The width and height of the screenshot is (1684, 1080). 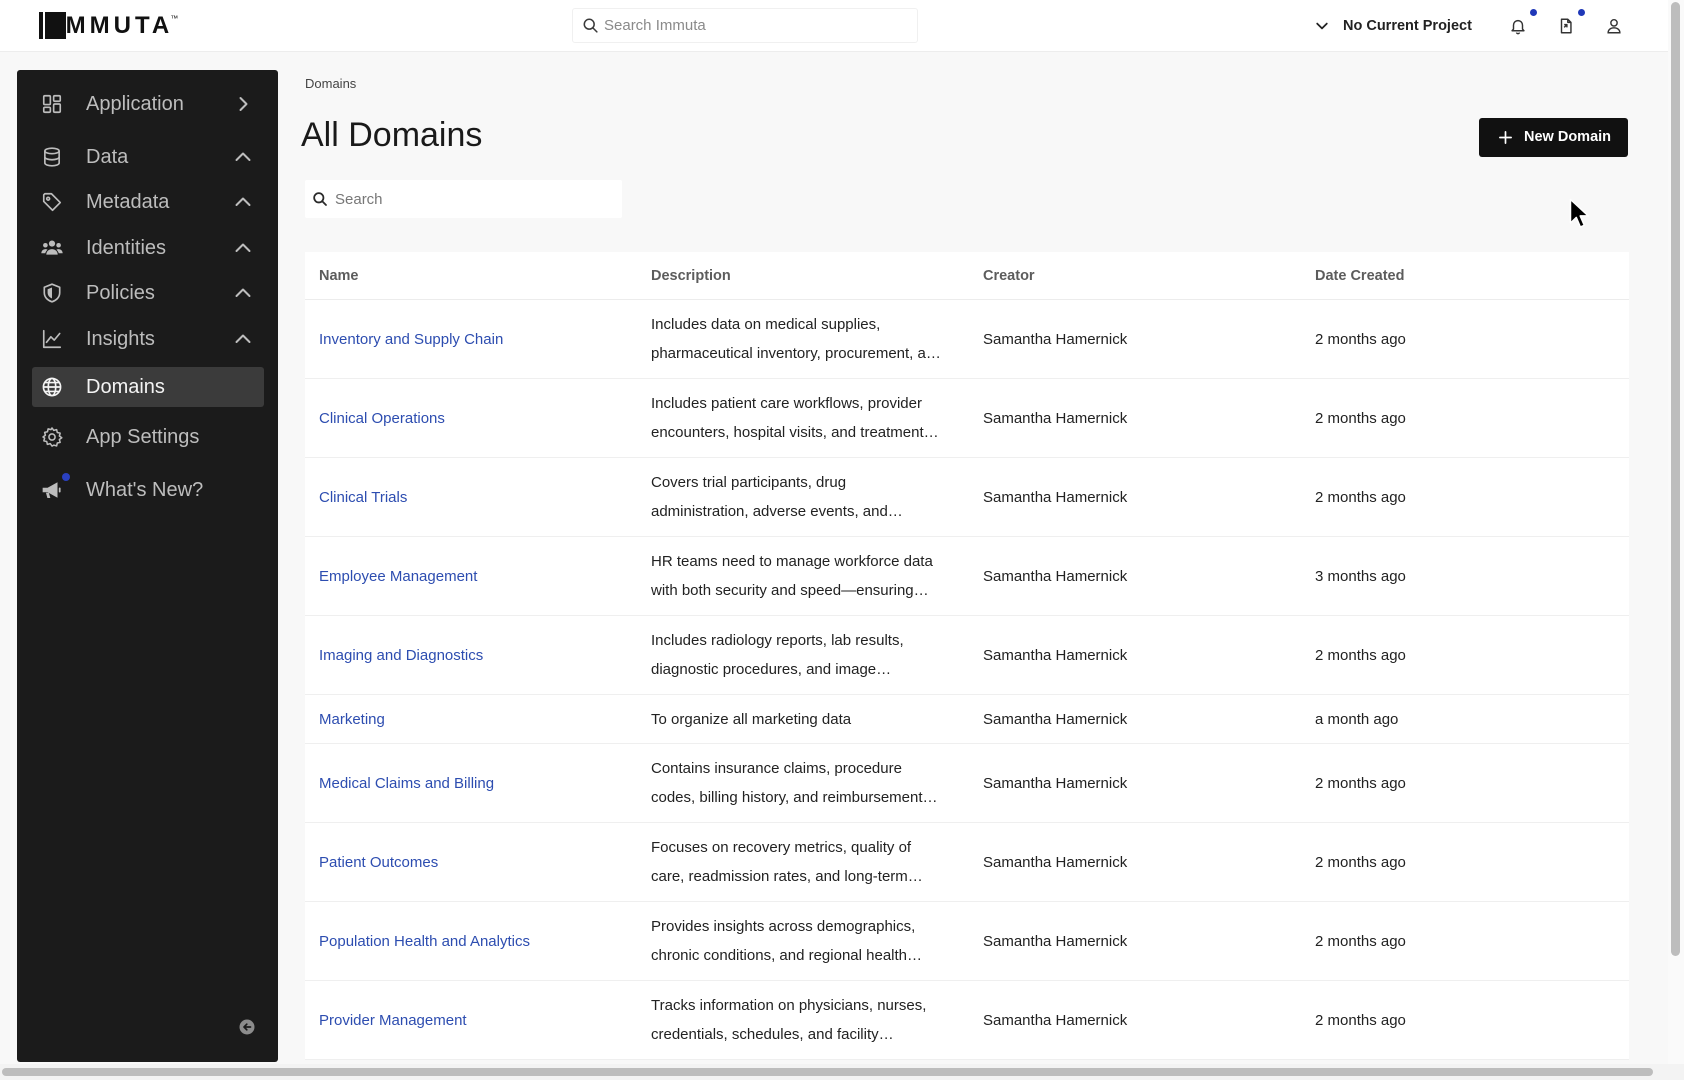 I want to click on sidebar-item-whats-new: What's New?, so click(x=148, y=490).